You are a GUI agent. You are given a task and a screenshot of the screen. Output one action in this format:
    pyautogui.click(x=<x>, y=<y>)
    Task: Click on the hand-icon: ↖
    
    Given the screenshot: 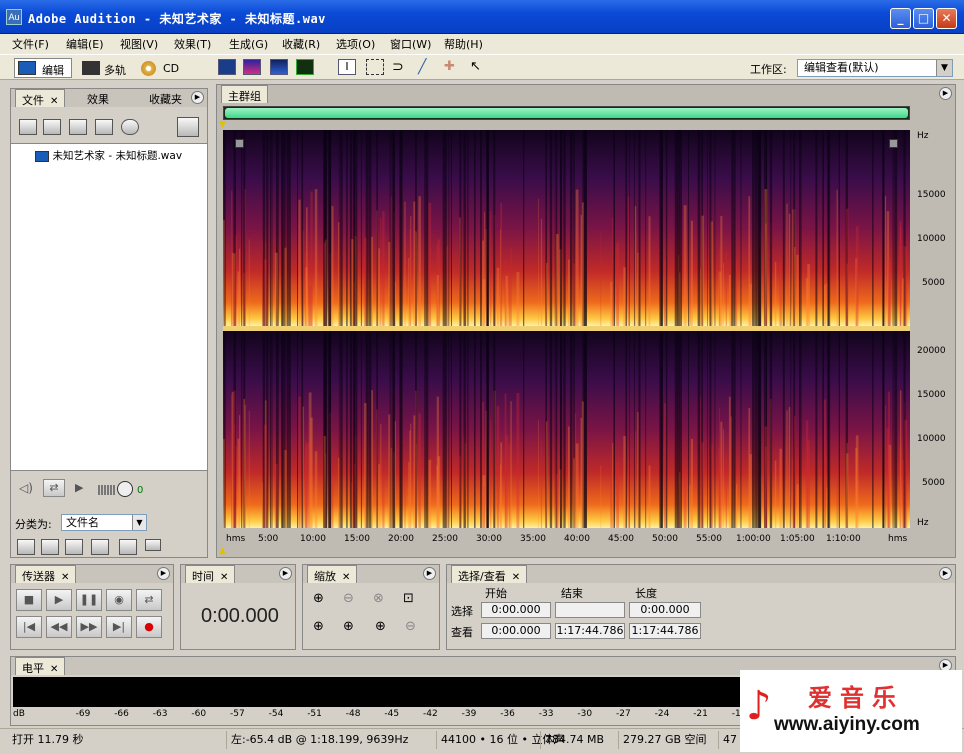 What is the action you would take?
    pyautogui.click(x=479, y=67)
    